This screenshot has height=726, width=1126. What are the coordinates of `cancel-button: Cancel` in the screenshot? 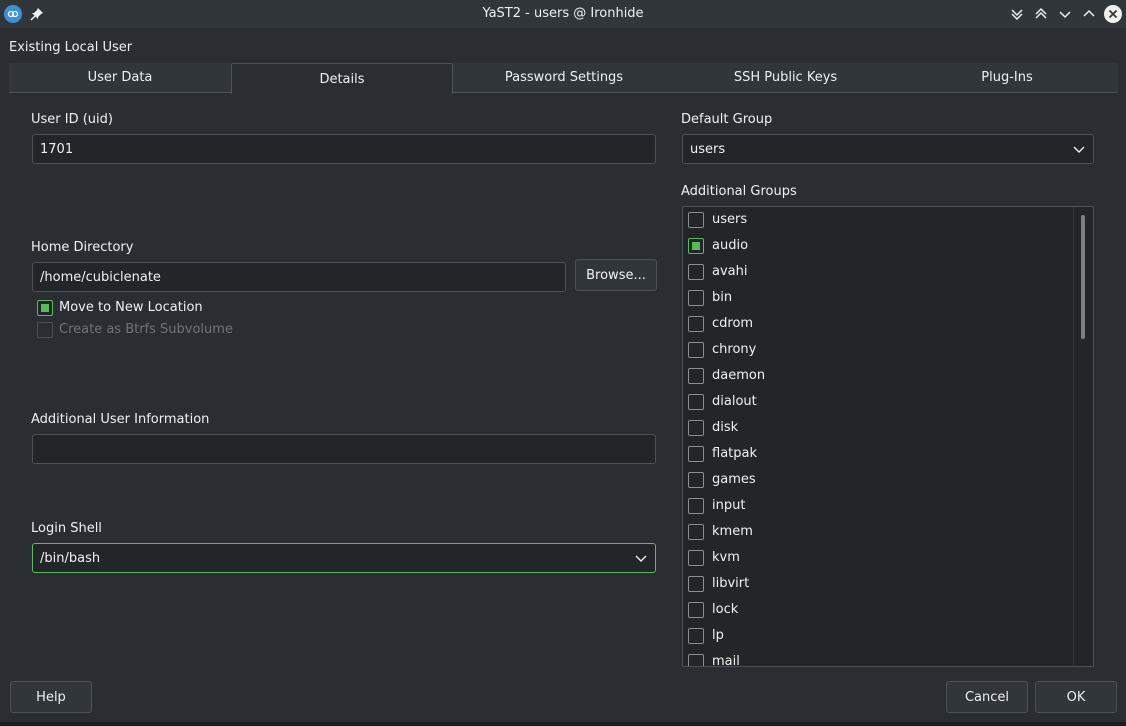 It's located at (987, 697).